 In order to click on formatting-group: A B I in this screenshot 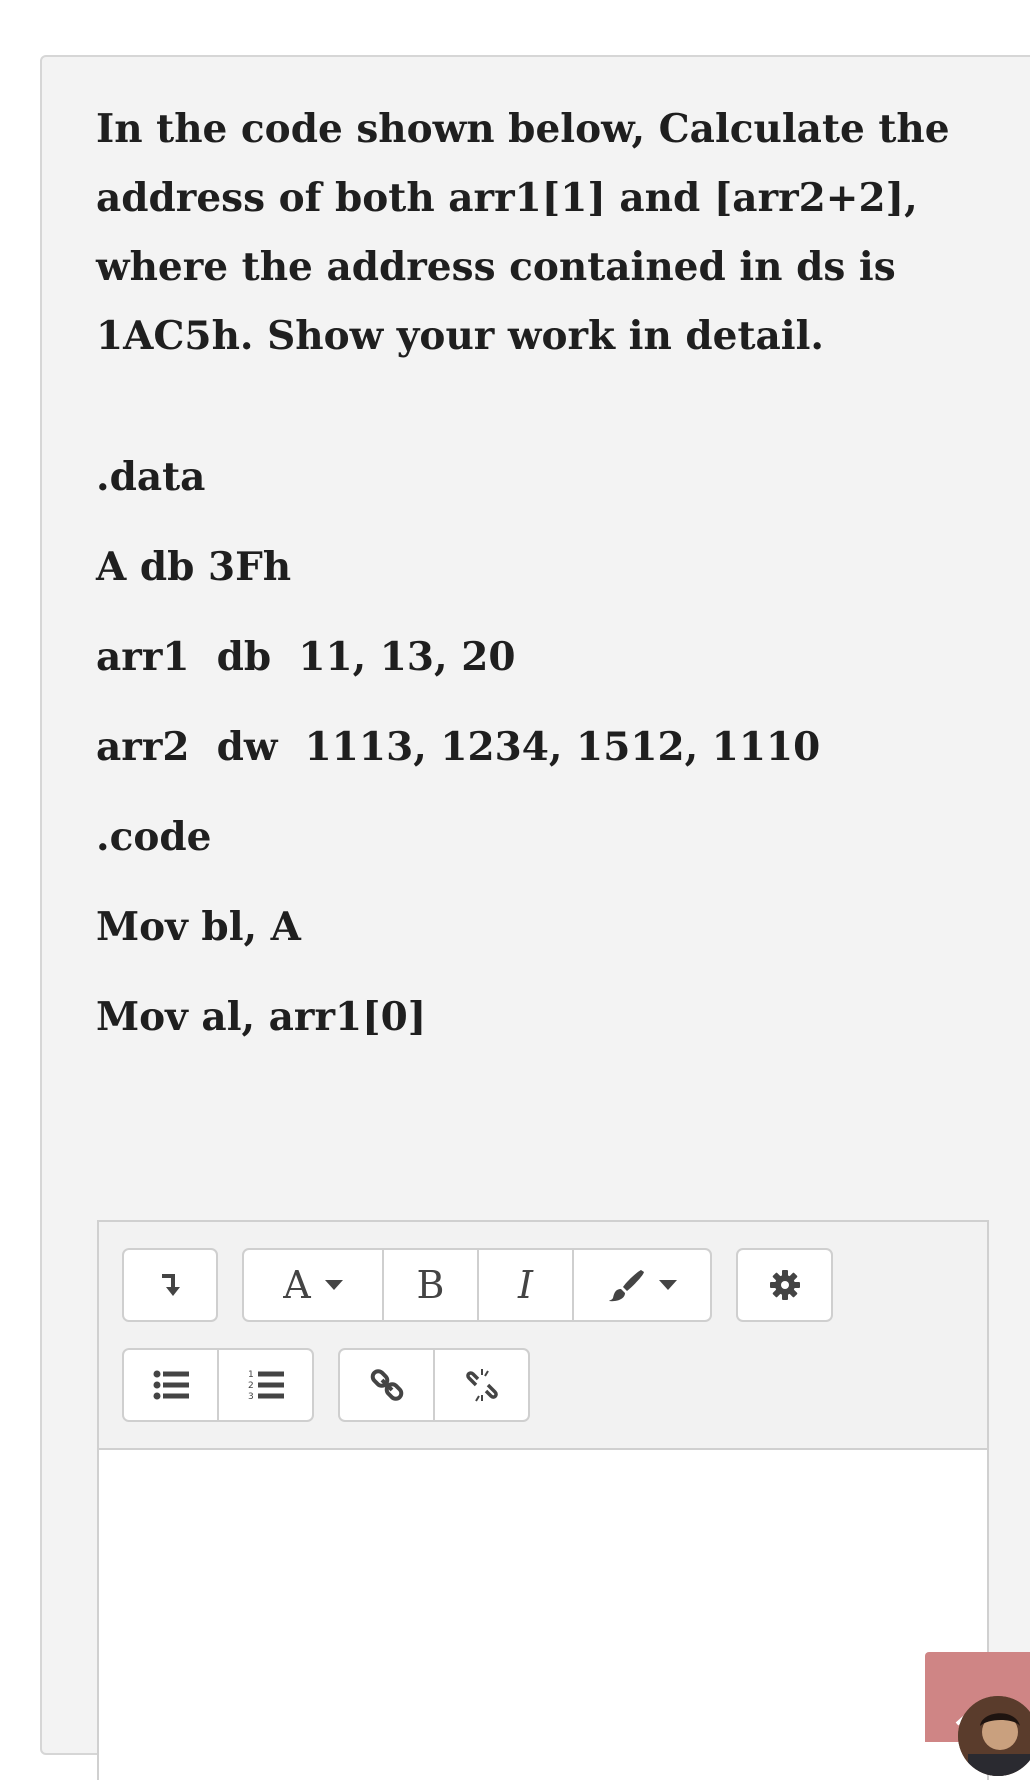, I will do `click(477, 1285)`.